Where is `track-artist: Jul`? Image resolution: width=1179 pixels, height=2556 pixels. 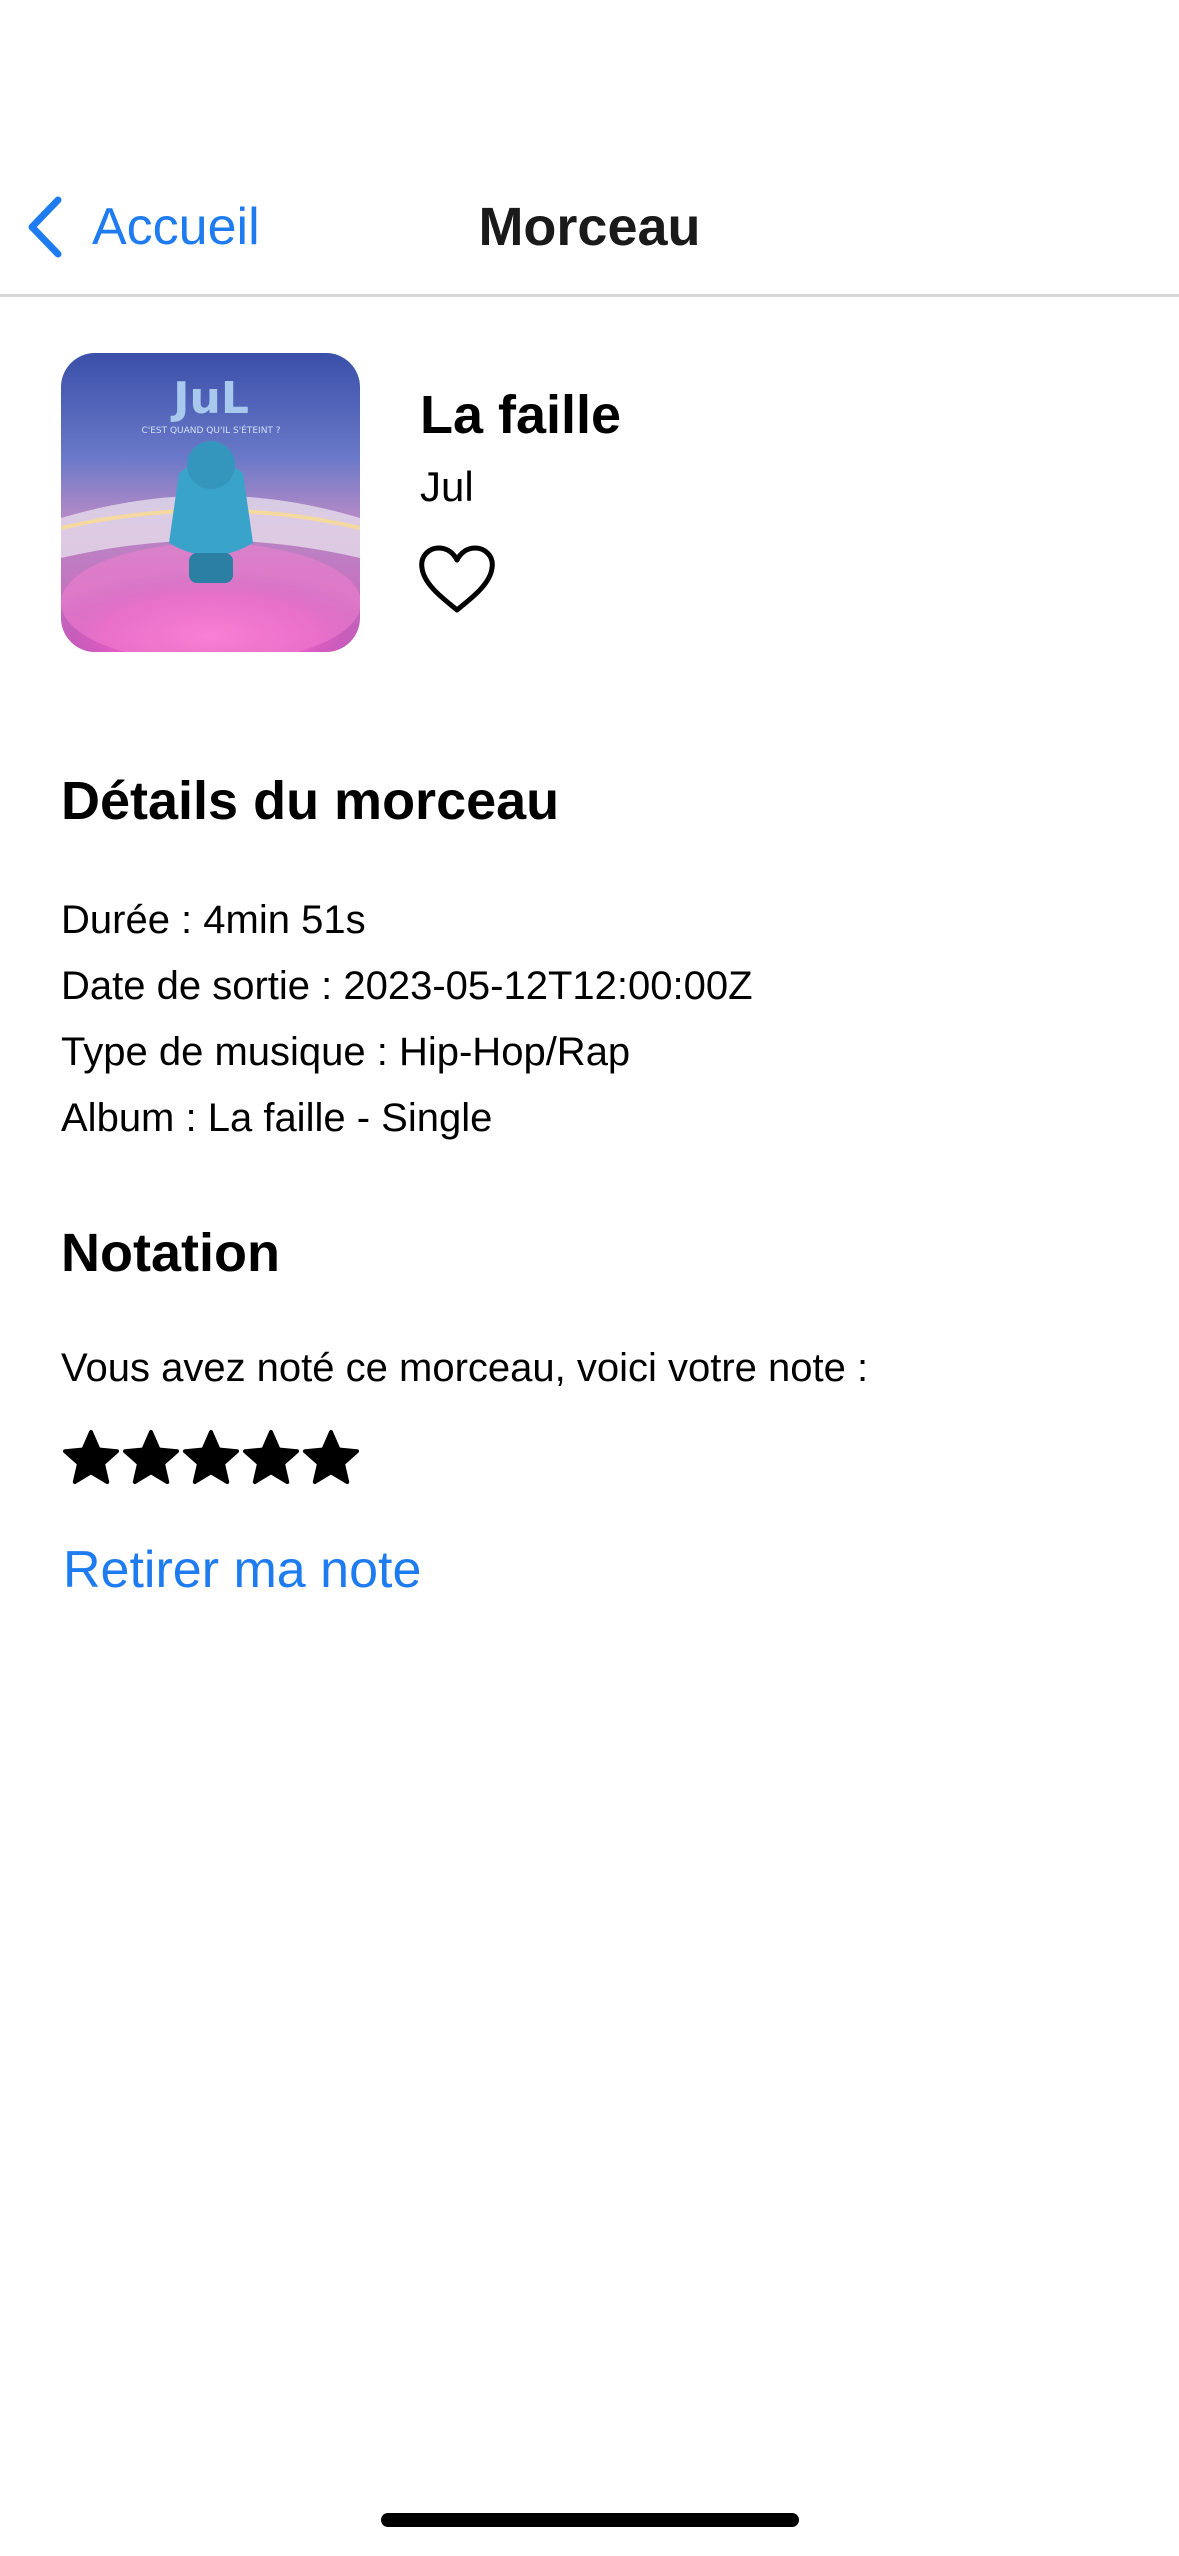
track-artist: Jul is located at coordinates (447, 486).